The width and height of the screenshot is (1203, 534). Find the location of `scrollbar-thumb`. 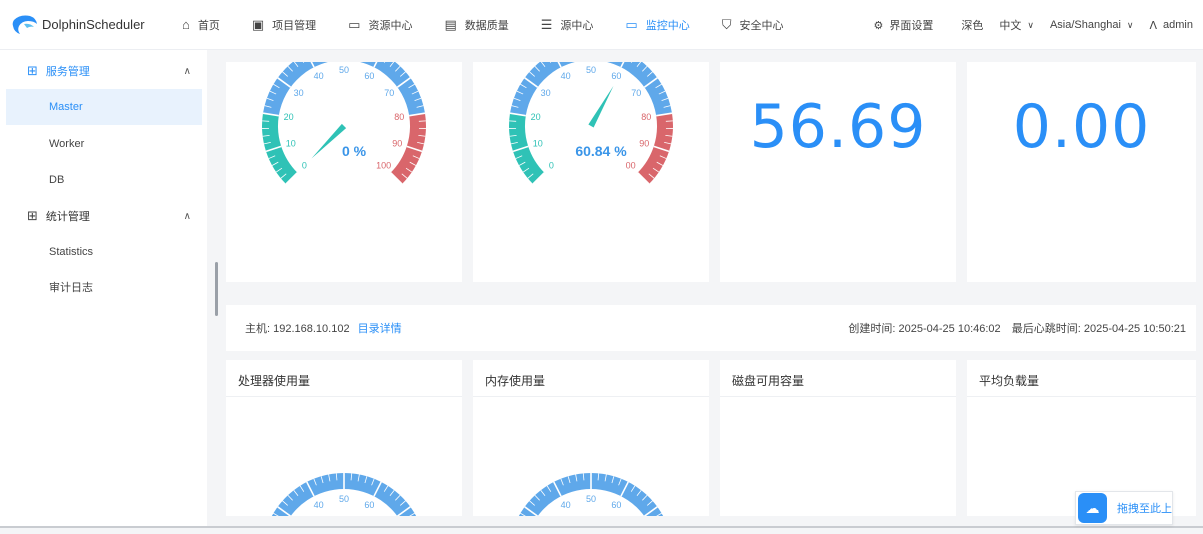

scrollbar-thumb is located at coordinates (216, 289).